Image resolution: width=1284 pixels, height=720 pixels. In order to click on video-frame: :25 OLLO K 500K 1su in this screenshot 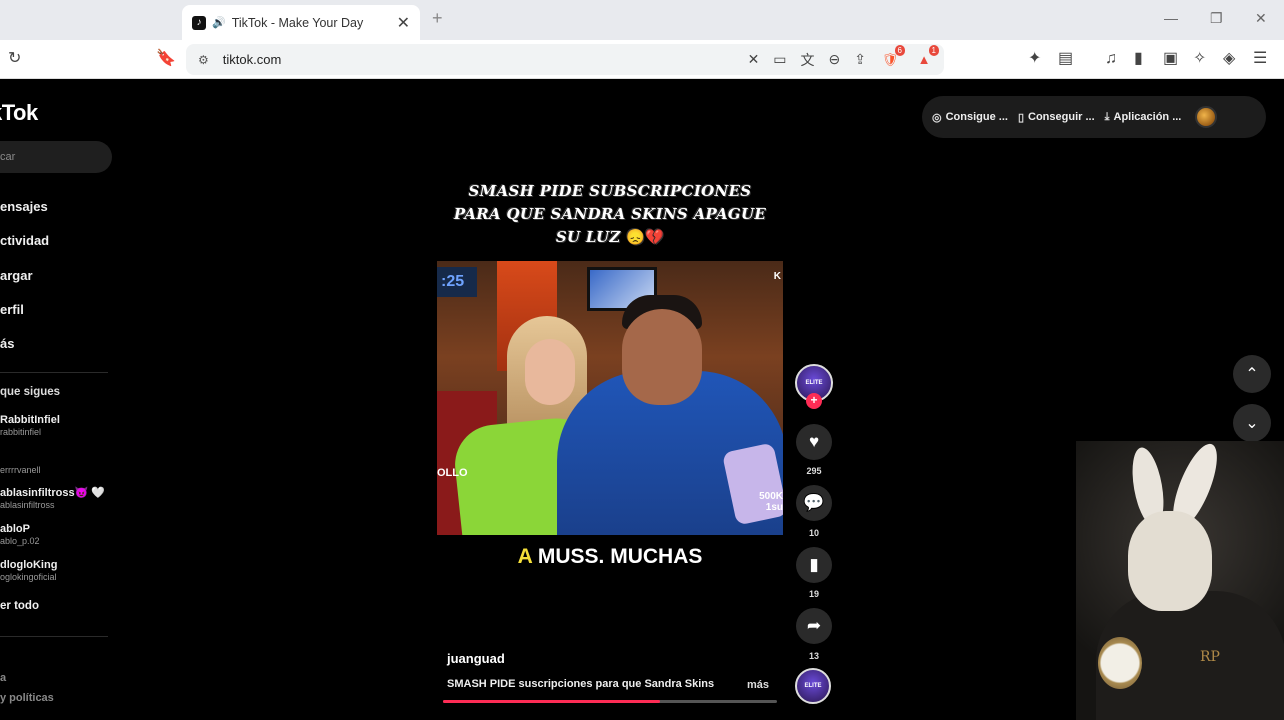, I will do `click(610, 398)`.